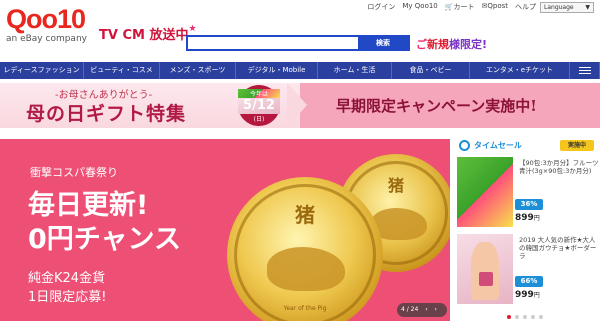 The image size is (600, 326). Describe the element at coordinates (277, 70) in the screenshot. I see `category-digital-mobile: デジタル・Mobile` at that location.